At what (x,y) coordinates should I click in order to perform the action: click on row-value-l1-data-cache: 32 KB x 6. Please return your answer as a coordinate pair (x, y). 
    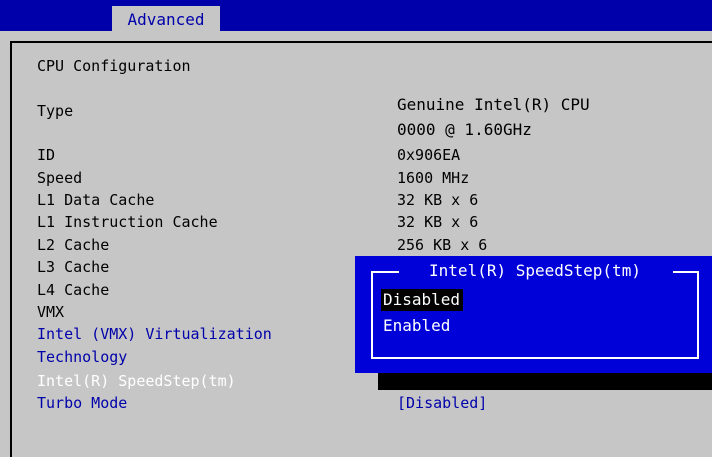
    Looking at the image, I should click on (438, 200).